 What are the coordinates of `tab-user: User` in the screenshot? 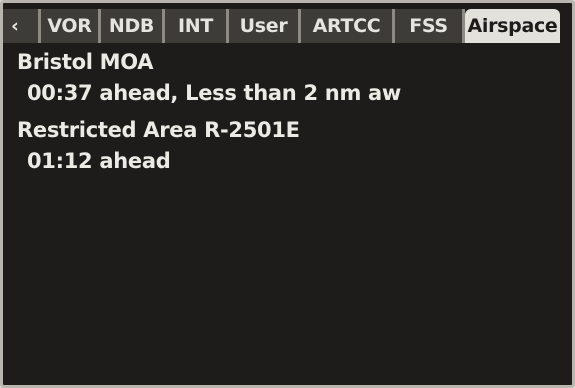 It's located at (265, 26).